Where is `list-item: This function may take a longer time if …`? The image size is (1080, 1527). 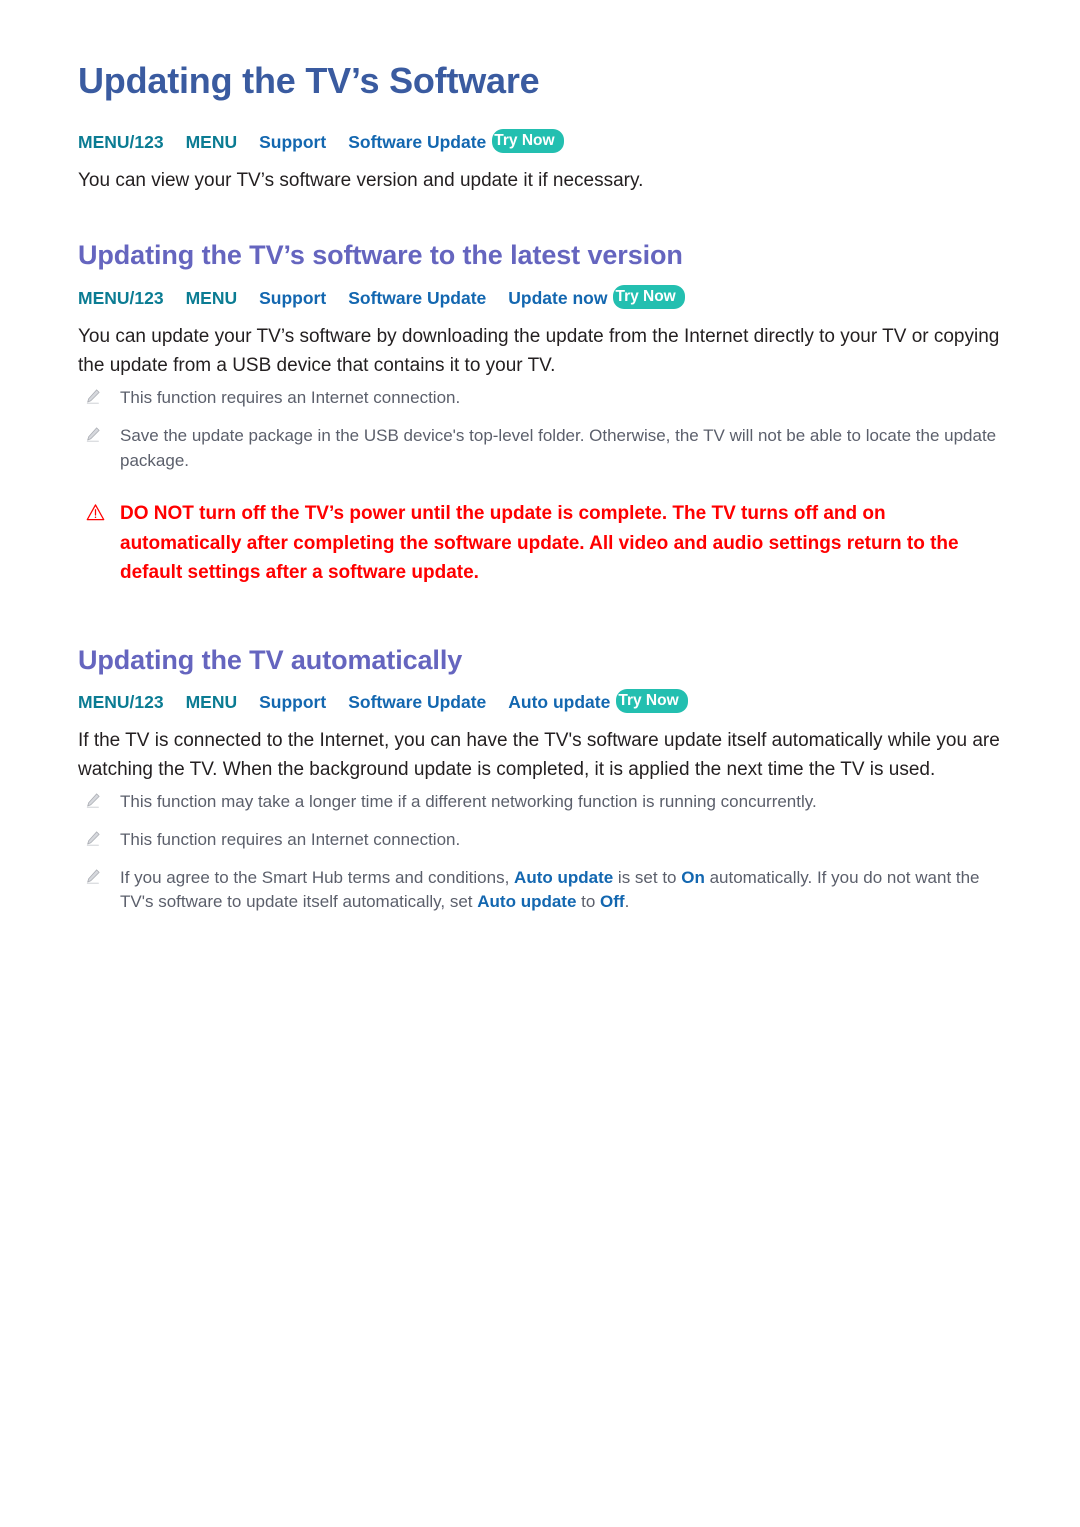
list-item: This function may take a longer time if … is located at coordinates (541, 802).